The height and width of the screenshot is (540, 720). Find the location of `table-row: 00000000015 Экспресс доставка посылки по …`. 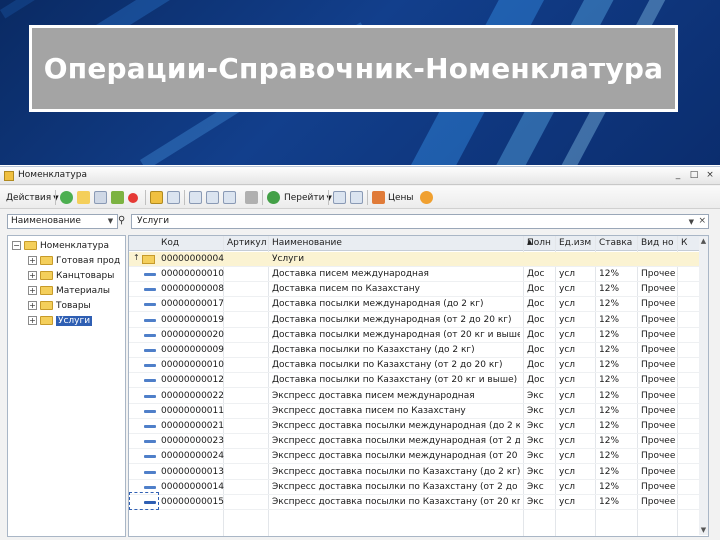

table-row: 00000000015 Экспресс доставка посылки по … is located at coordinates (418, 502).